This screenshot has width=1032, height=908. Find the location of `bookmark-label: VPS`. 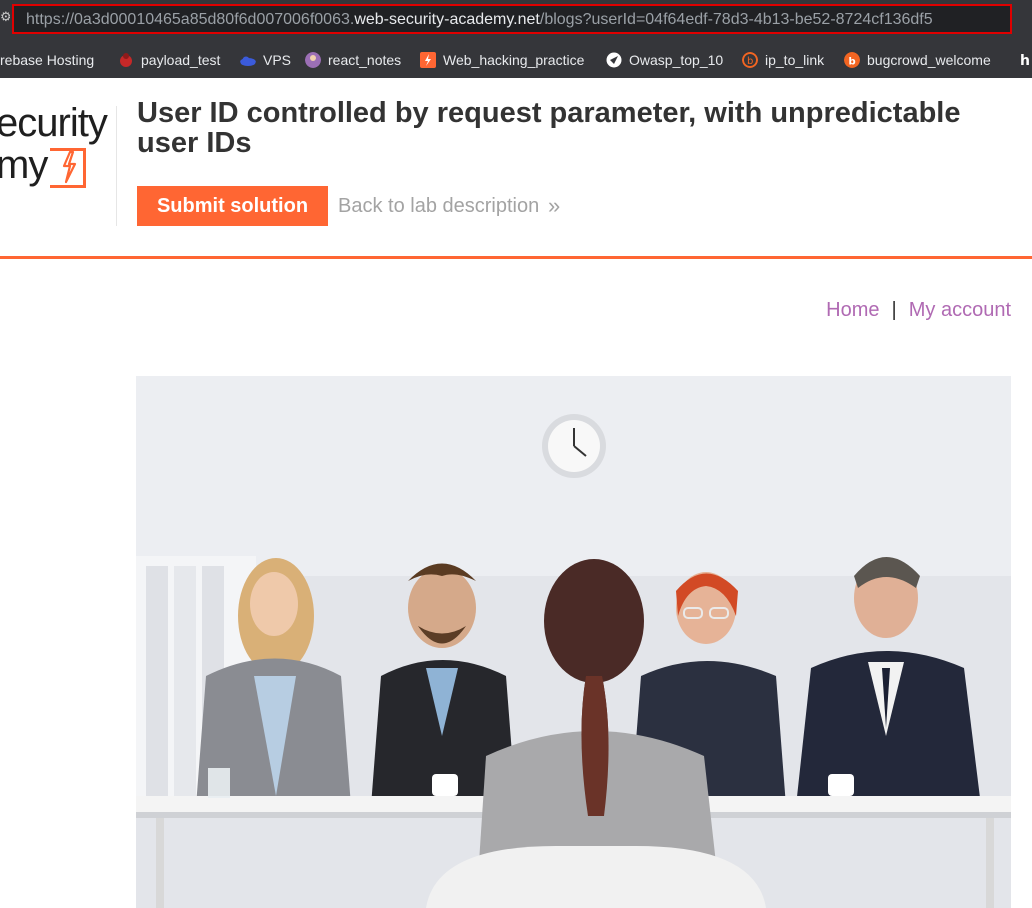

bookmark-label: VPS is located at coordinates (277, 60).